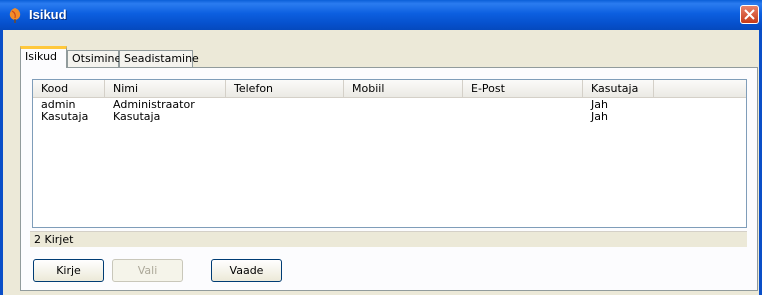 This screenshot has height=295, width=762. I want to click on table-header: Kood Nimi Telefon Mobiil E-Post Kasutaja, so click(389, 89).